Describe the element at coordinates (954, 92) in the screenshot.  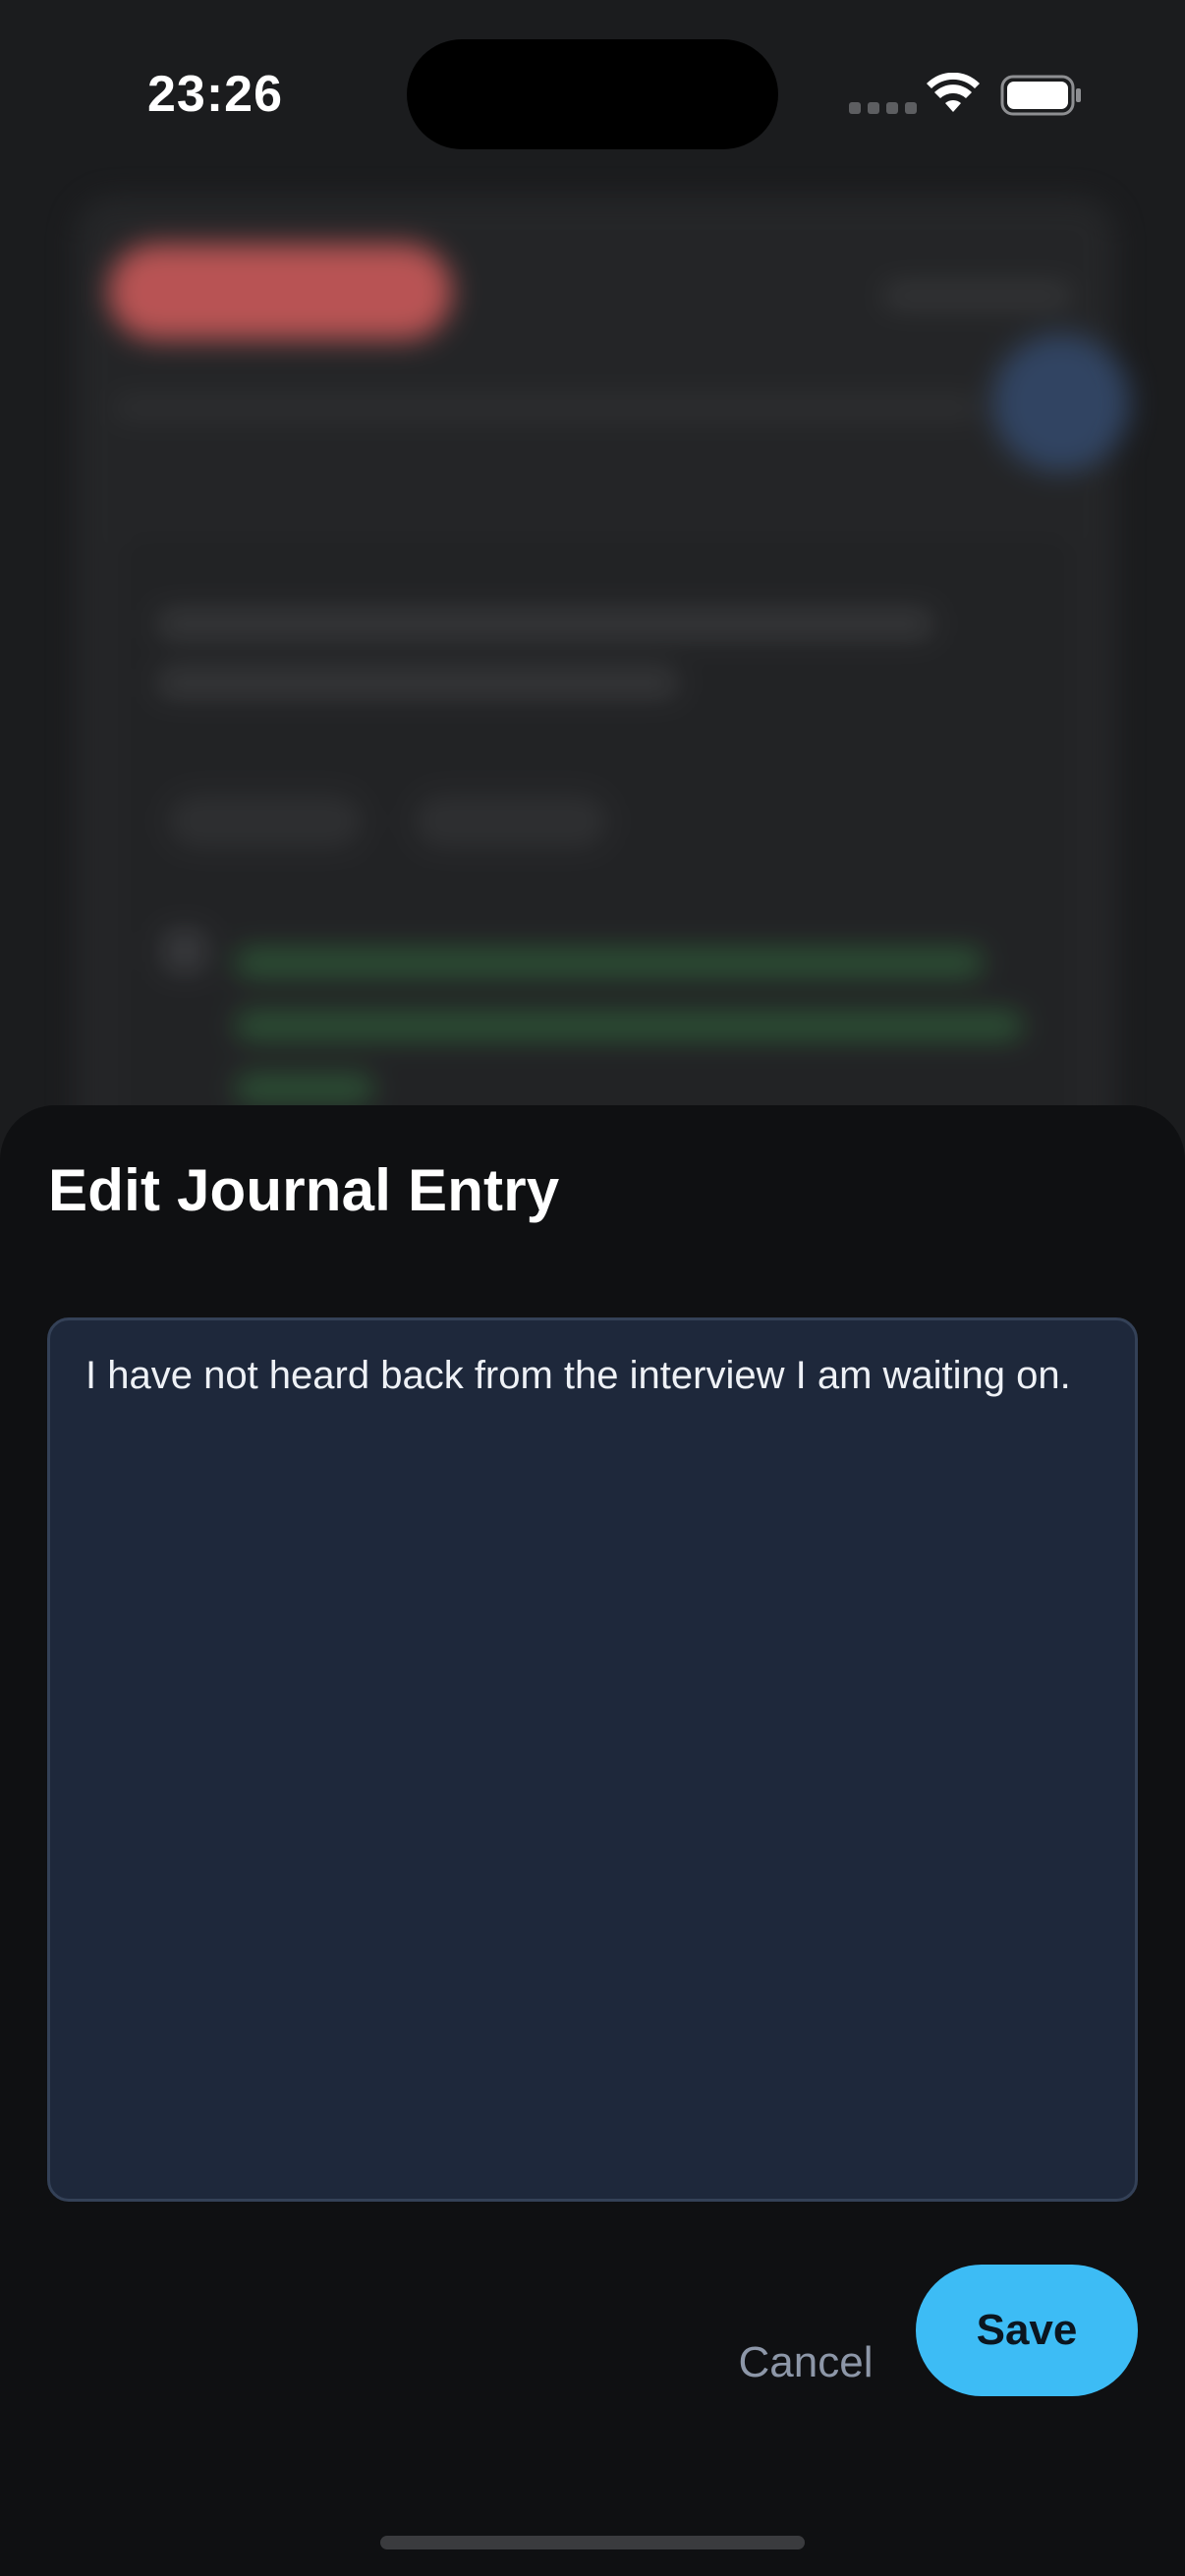
I see `wifi-icon` at that location.